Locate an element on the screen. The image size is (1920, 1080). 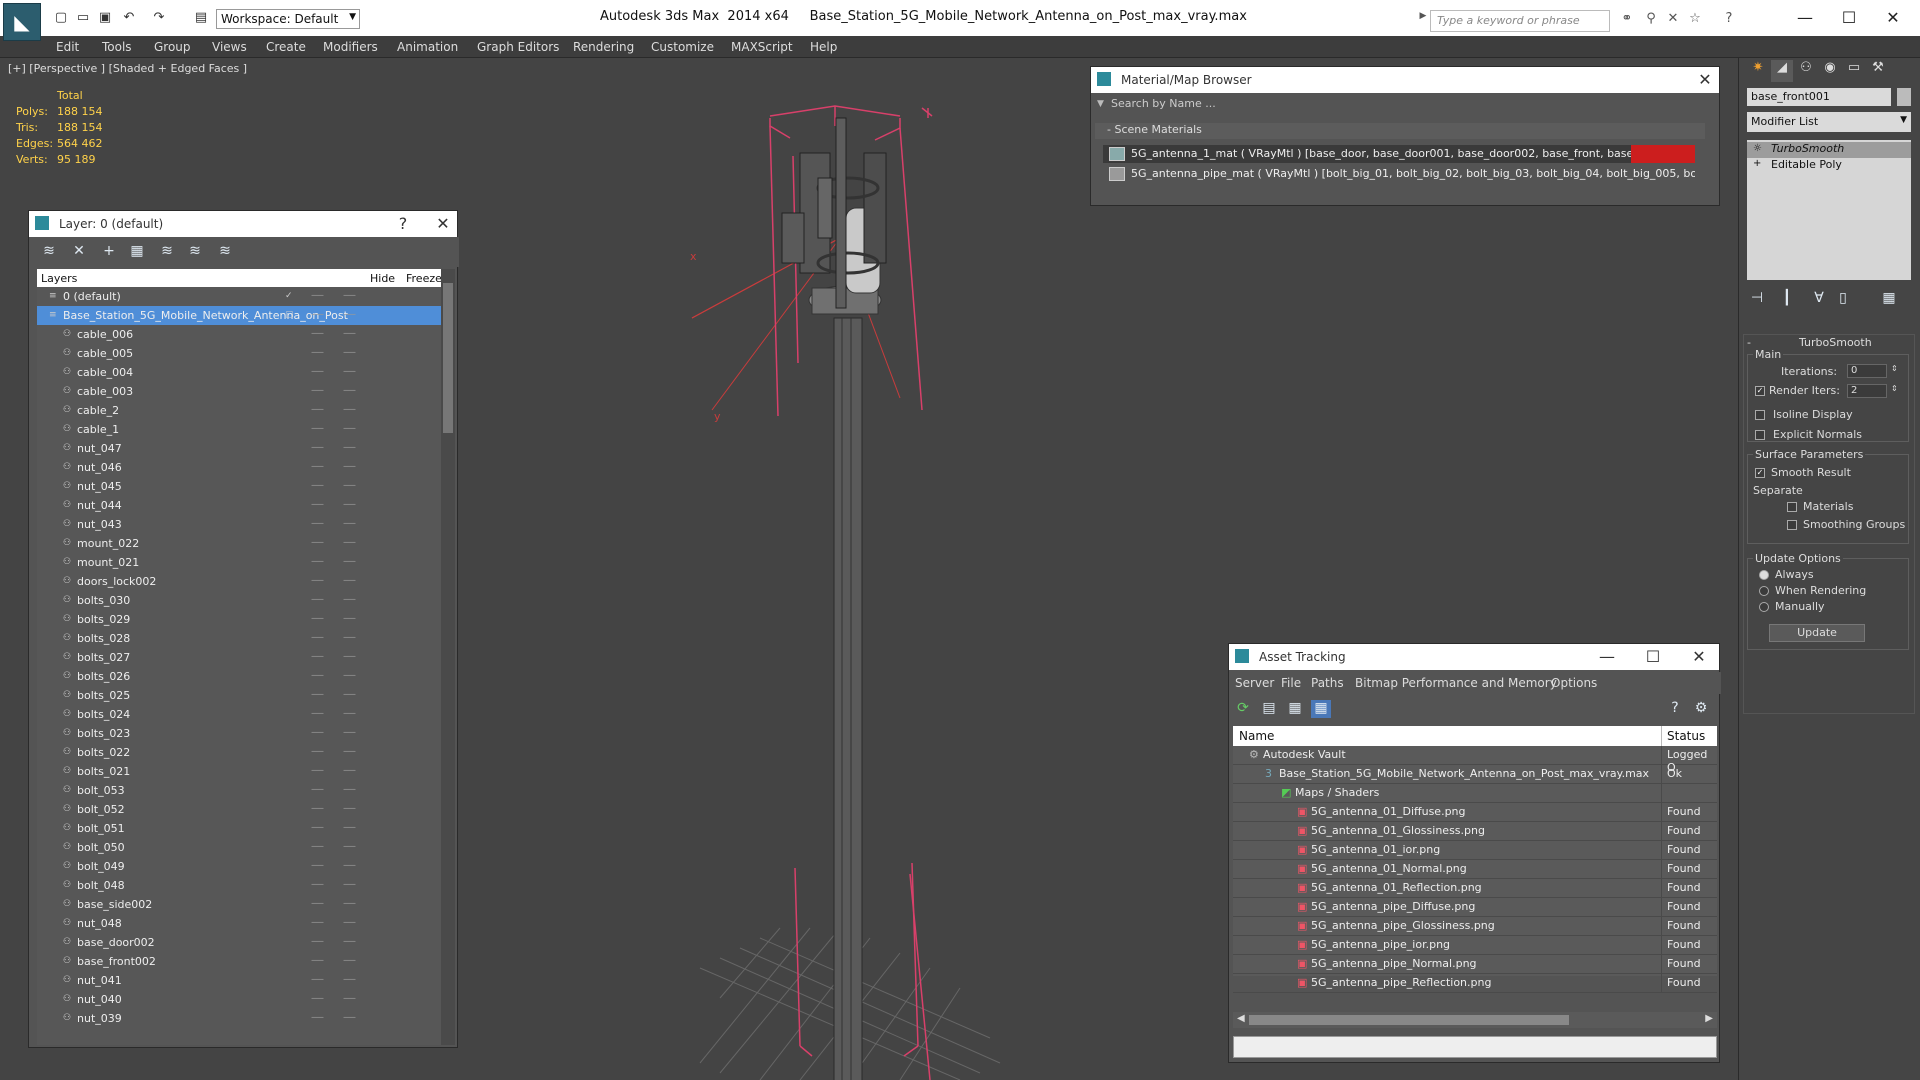
binoculars-icon: ⚭ is located at coordinates (1627, 20).